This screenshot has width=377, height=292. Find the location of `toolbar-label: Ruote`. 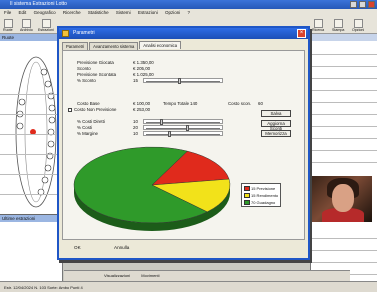

toolbar-label: Ruote is located at coordinates (8, 30).